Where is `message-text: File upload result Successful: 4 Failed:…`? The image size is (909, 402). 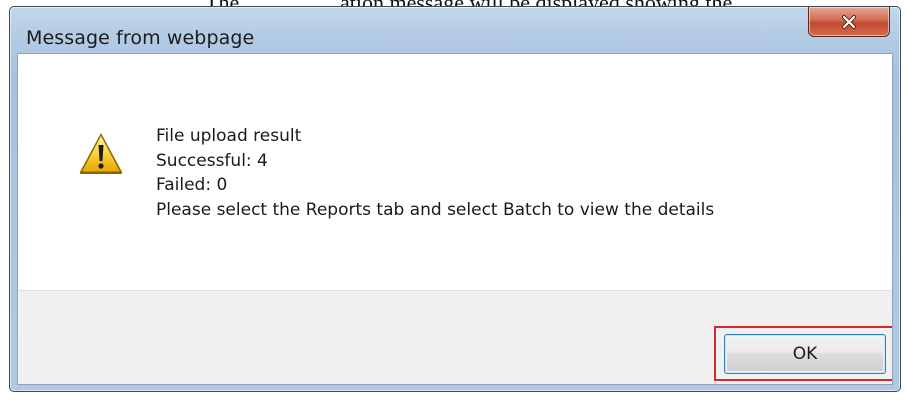 message-text: File upload result Successful: 4 Failed:… is located at coordinates (435, 173).